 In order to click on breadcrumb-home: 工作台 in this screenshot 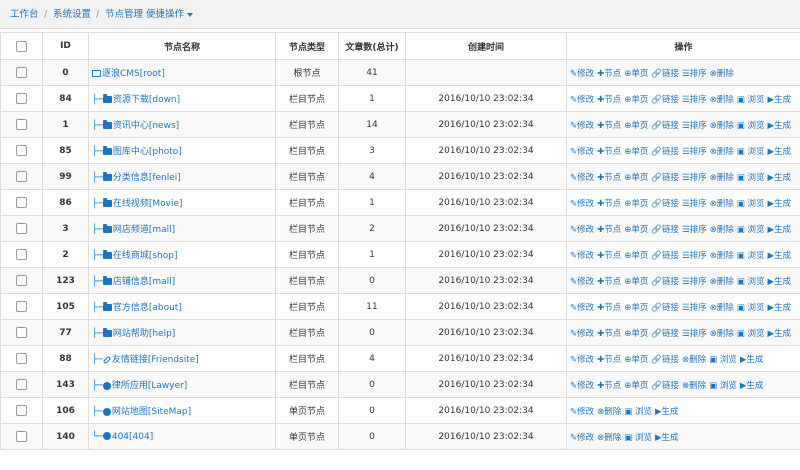, I will do `click(24, 14)`.